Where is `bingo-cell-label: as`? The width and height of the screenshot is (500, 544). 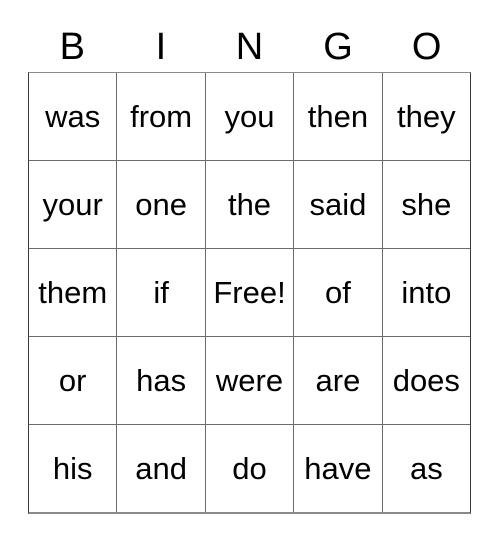 bingo-cell-label: as is located at coordinates (426, 468).